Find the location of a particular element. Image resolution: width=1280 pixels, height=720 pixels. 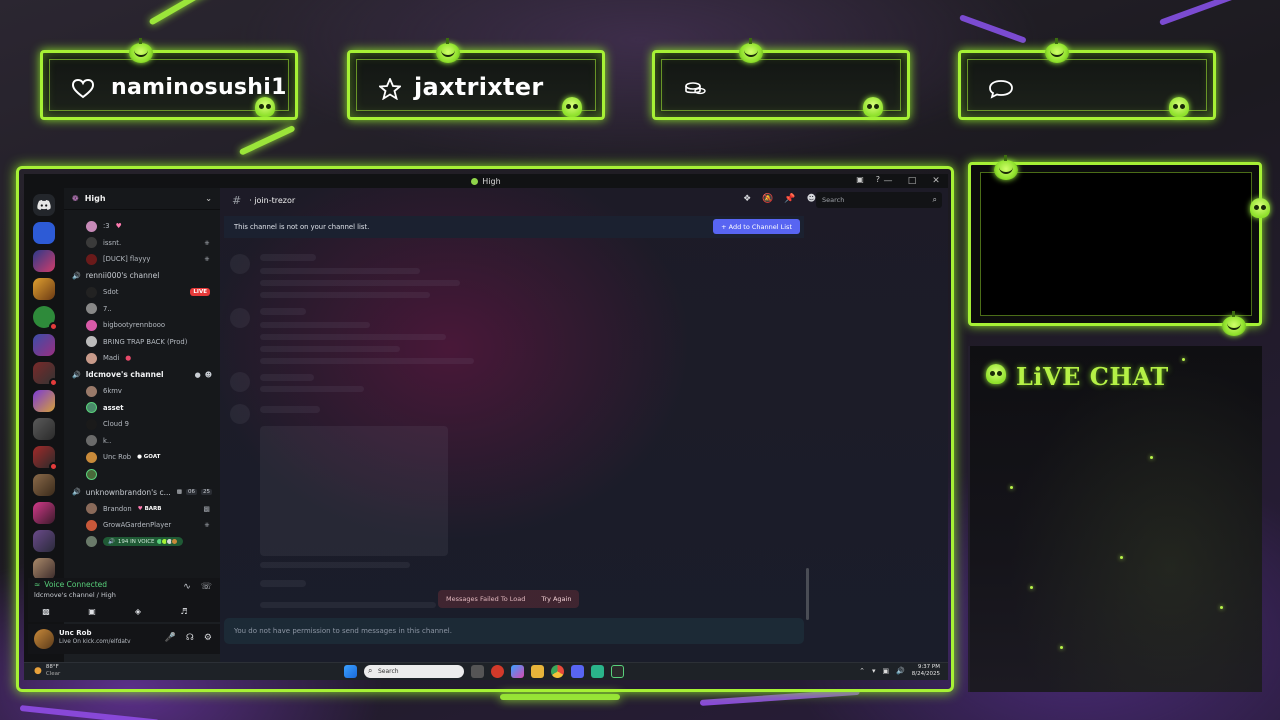

start-menu-icon is located at coordinates (350, 671).